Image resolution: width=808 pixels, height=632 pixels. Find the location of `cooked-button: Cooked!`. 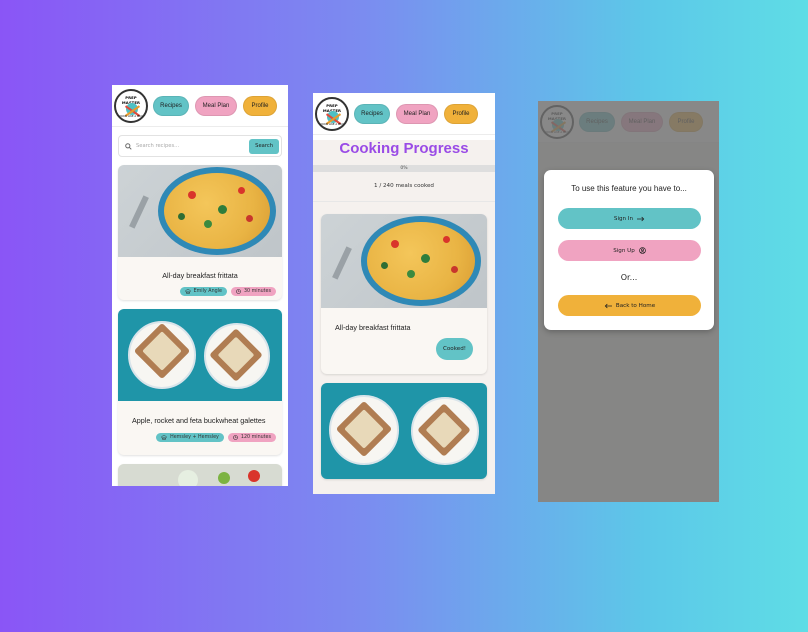

cooked-button: Cooked! is located at coordinates (454, 349).